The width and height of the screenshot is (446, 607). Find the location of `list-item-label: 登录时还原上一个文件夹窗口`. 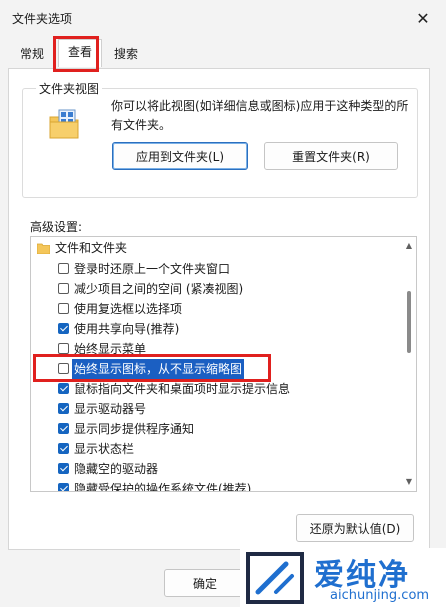

list-item-label: 登录时还原上一个文件夹窗口 is located at coordinates (152, 269).